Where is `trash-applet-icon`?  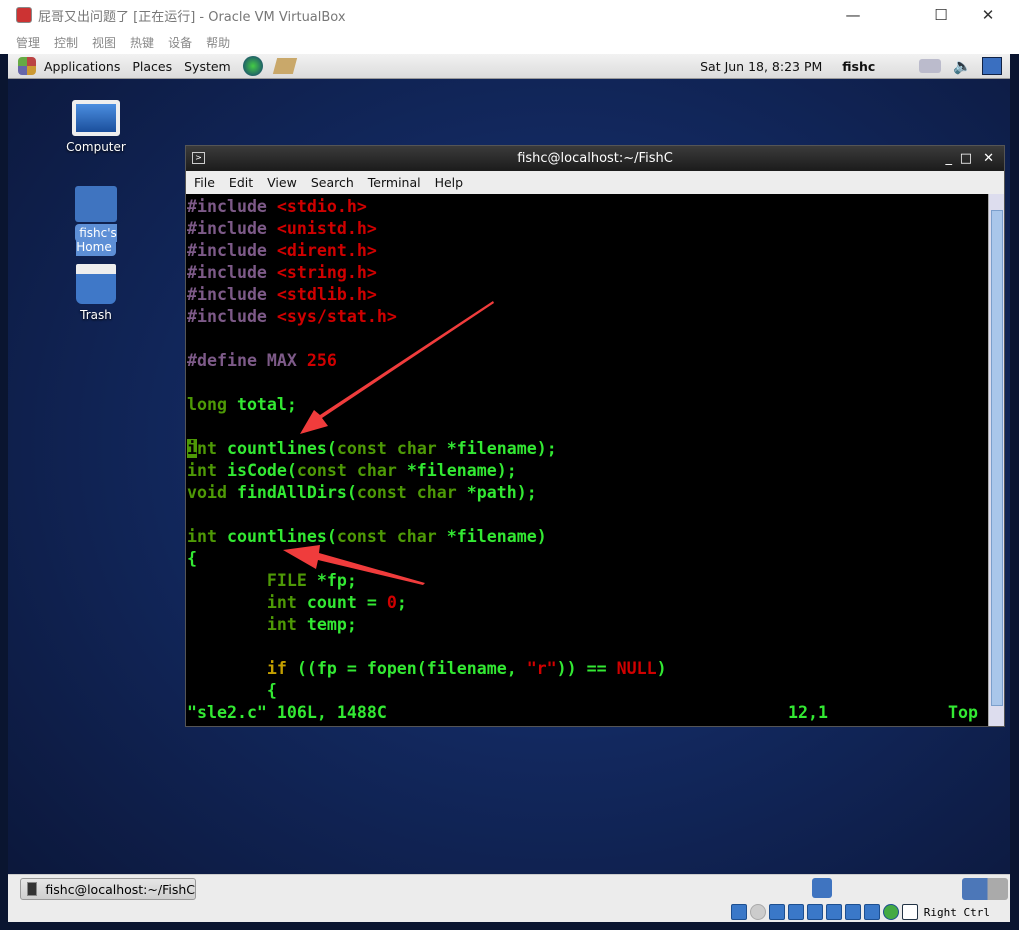
trash-applet-icon is located at coordinates (822, 888).